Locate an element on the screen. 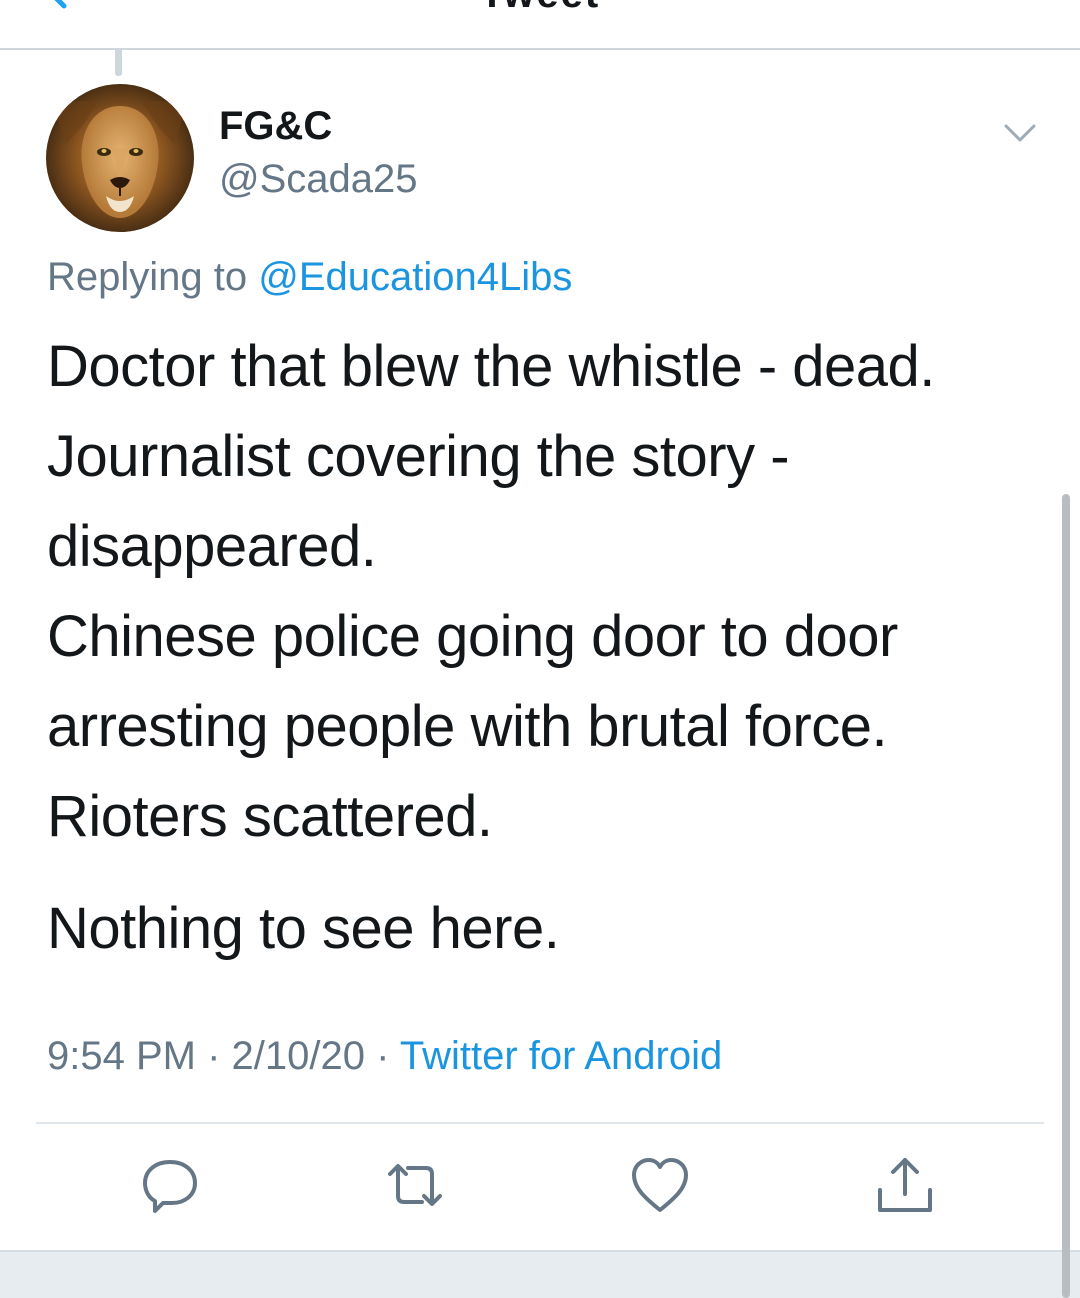  tweet-metadata: 9:54 PM · 2/10/20 · Twitter for Android is located at coordinates (384, 1056).